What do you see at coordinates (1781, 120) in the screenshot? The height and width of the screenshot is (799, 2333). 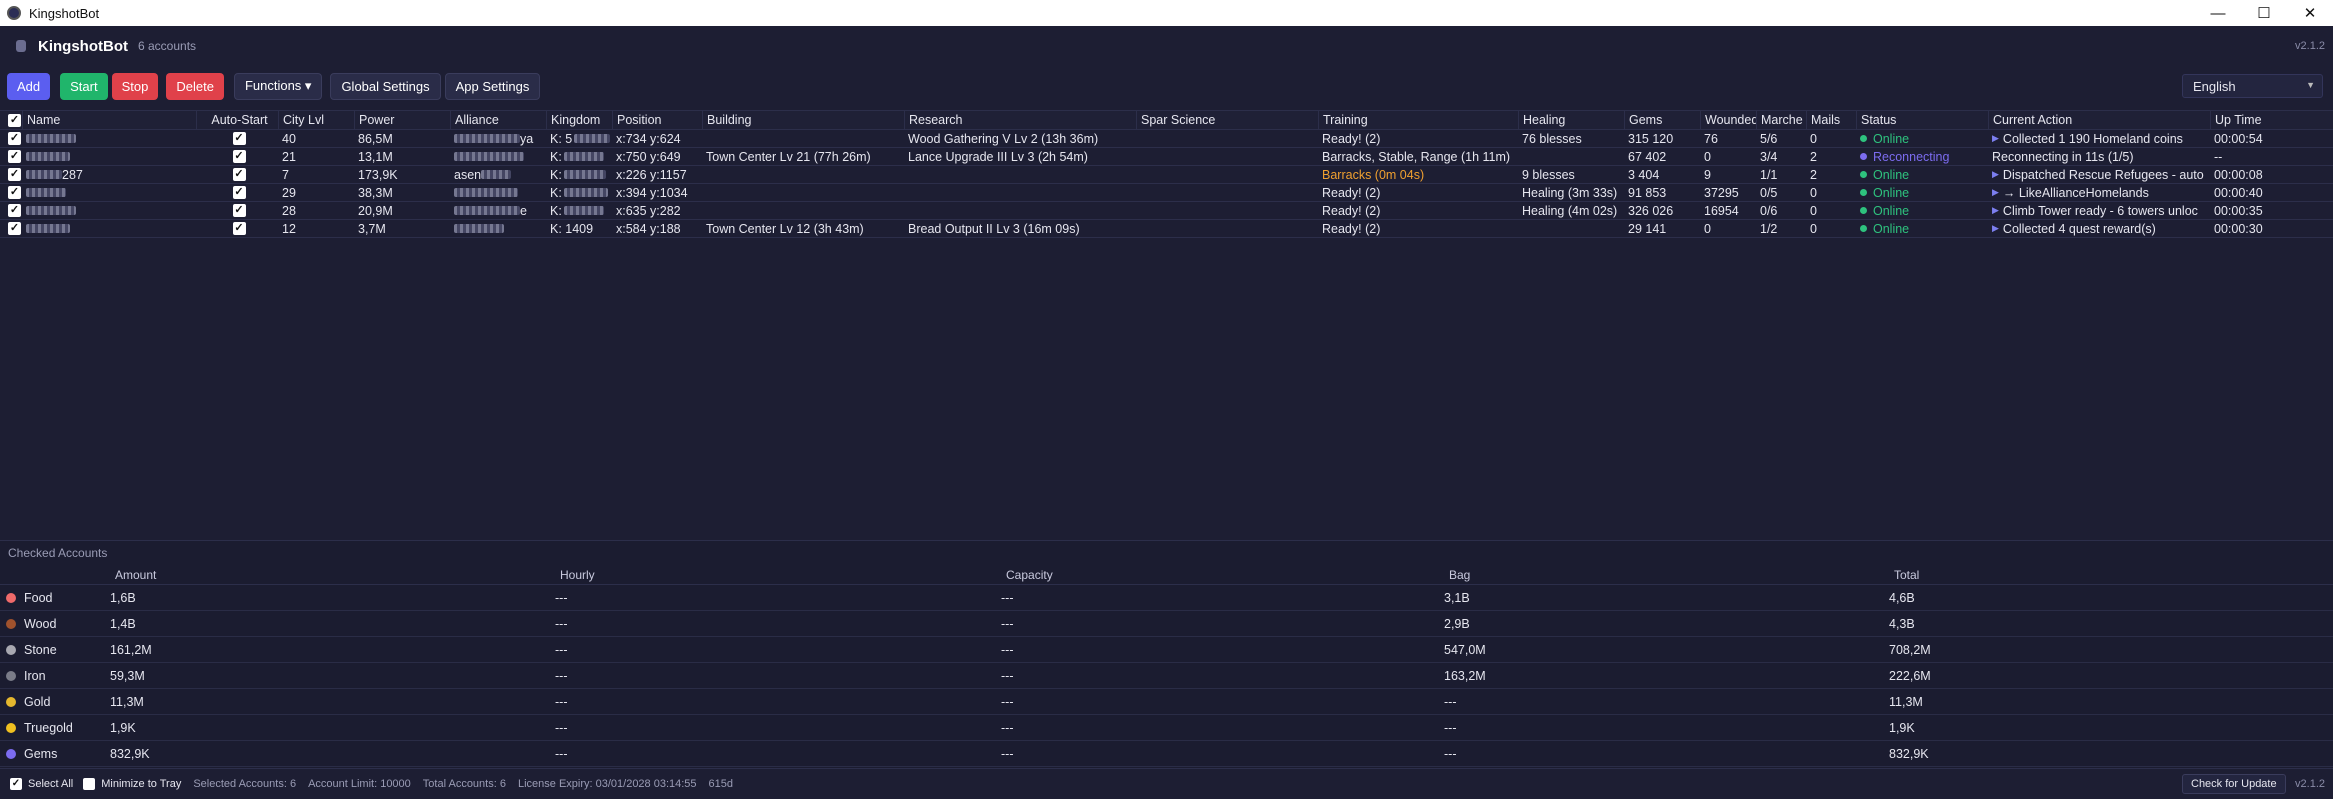 I see `column-header: Marche` at bounding box center [1781, 120].